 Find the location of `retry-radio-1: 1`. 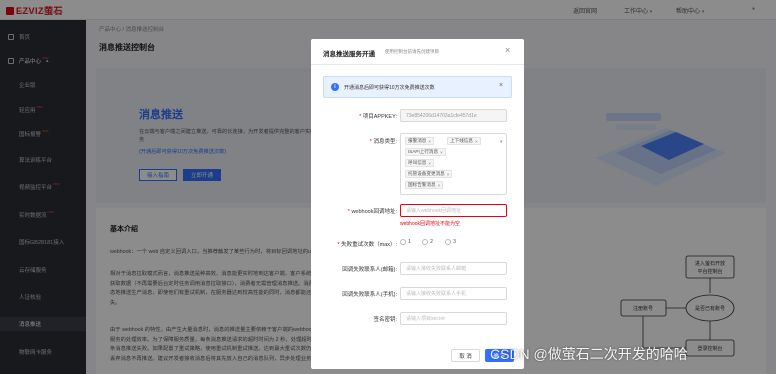

retry-radio-1: 1 is located at coordinates (405, 242).